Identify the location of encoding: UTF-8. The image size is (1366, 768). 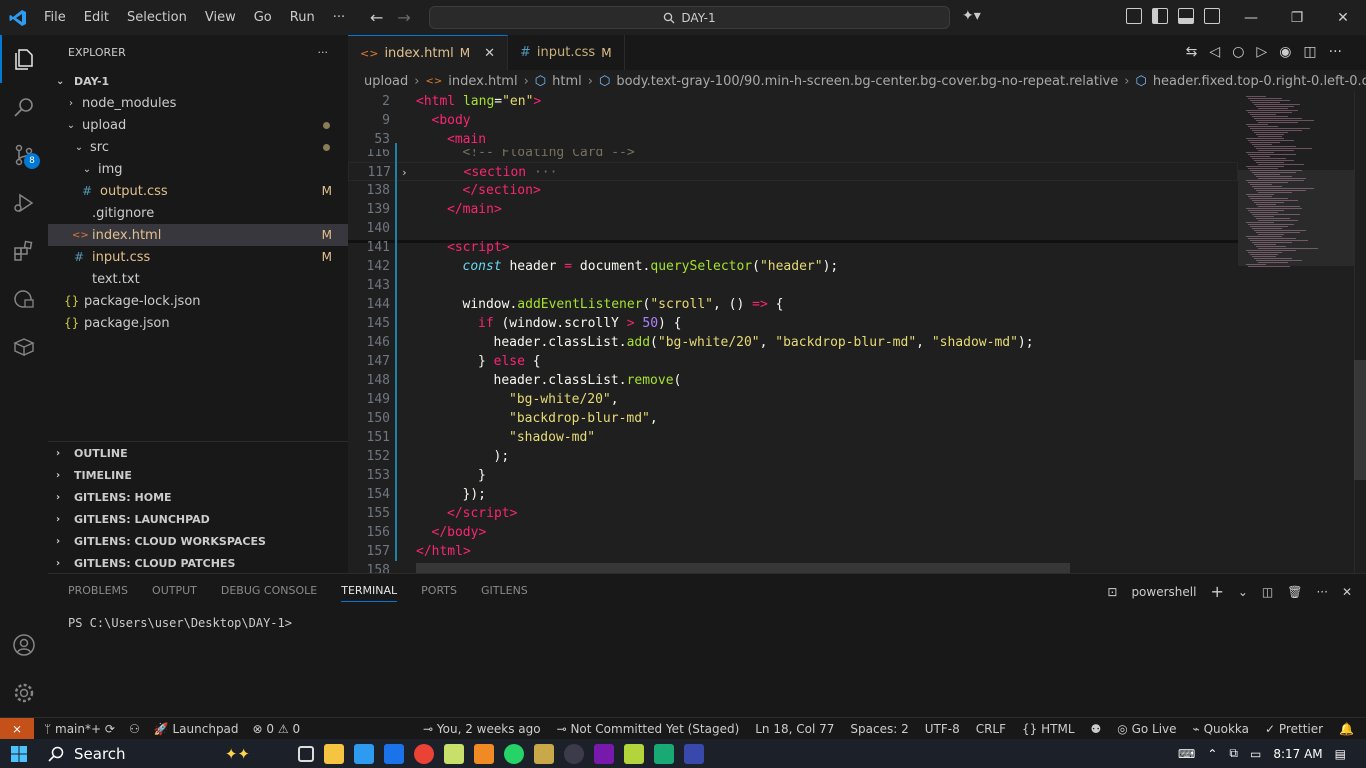
(942, 729).